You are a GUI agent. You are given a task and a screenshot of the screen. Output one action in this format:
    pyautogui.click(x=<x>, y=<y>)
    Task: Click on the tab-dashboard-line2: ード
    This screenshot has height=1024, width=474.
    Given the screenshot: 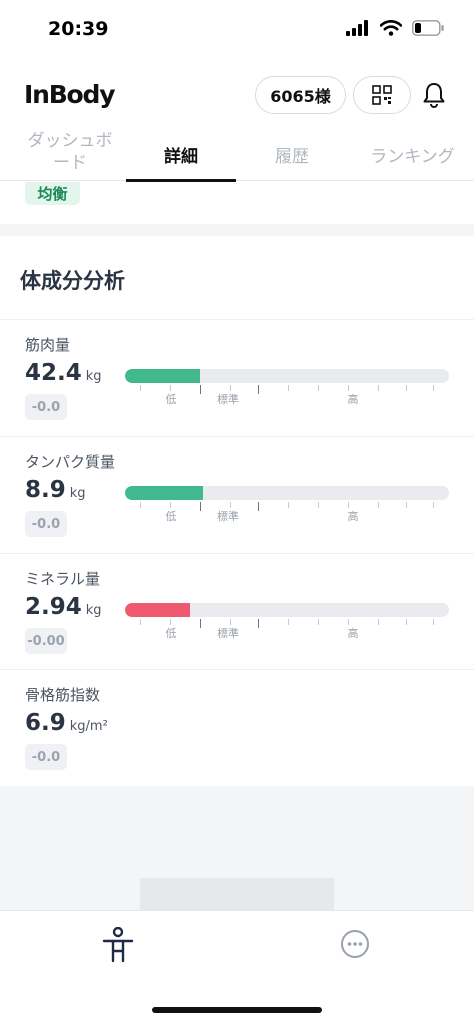 What is the action you would take?
    pyautogui.click(x=70, y=163)
    